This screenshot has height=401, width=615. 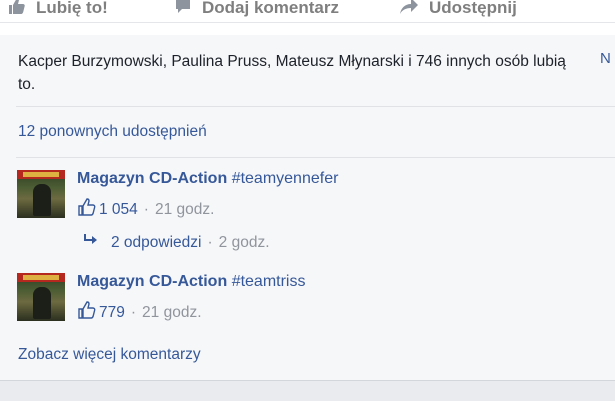 What do you see at coordinates (156, 243) in the screenshot?
I see `replies-count: 2 odpowiedzi` at bounding box center [156, 243].